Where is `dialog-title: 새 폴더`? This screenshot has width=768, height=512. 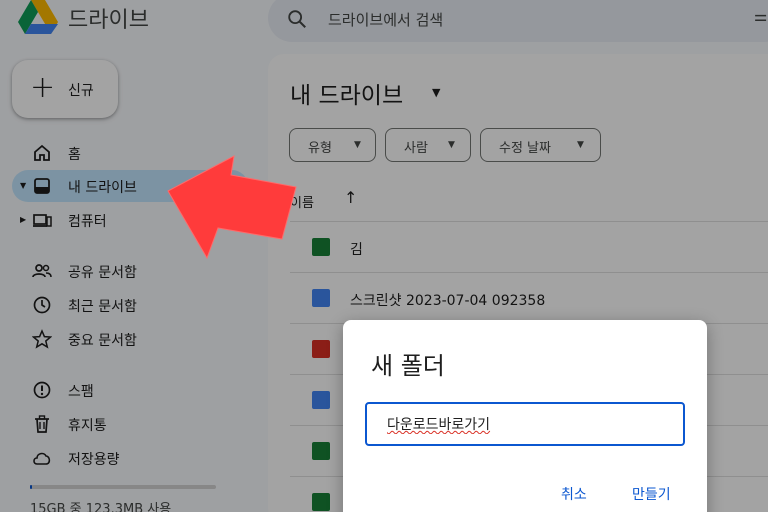
dialog-title: 새 폴더 is located at coordinates (408, 366).